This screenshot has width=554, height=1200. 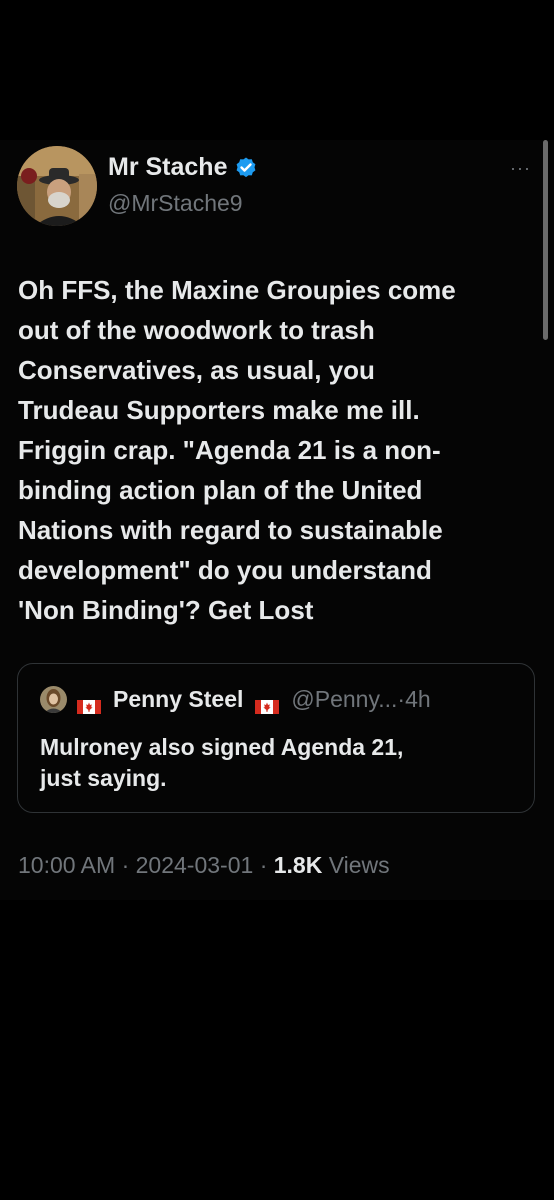 What do you see at coordinates (230, 530) in the screenshot?
I see `tweet-text-line: Nations with regard to sustainable` at bounding box center [230, 530].